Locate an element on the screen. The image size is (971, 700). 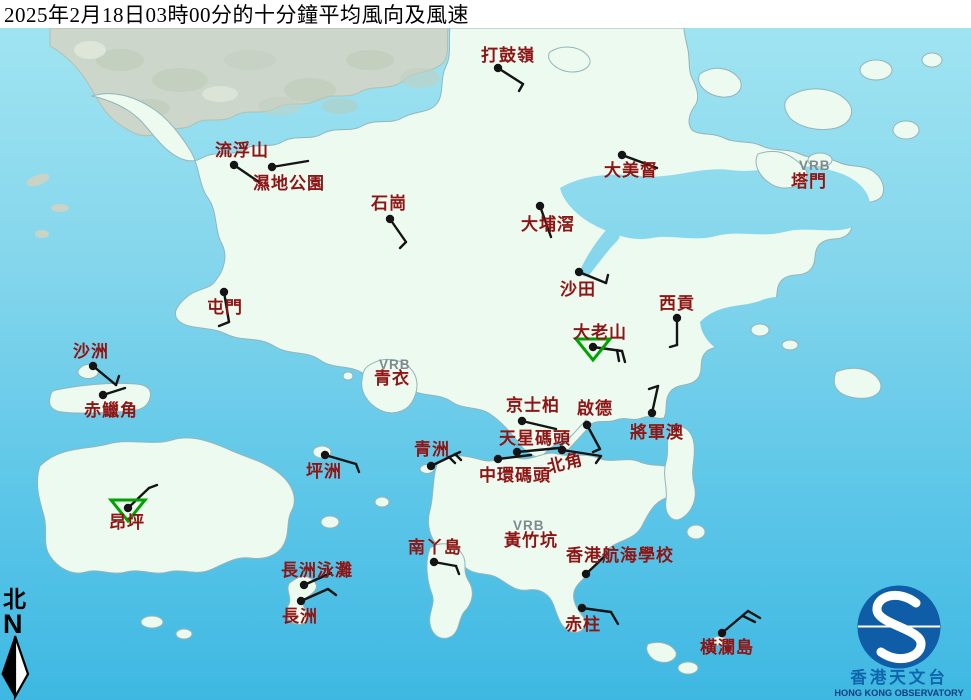
station-label: 中環碼頭 is located at coordinates (515, 475).